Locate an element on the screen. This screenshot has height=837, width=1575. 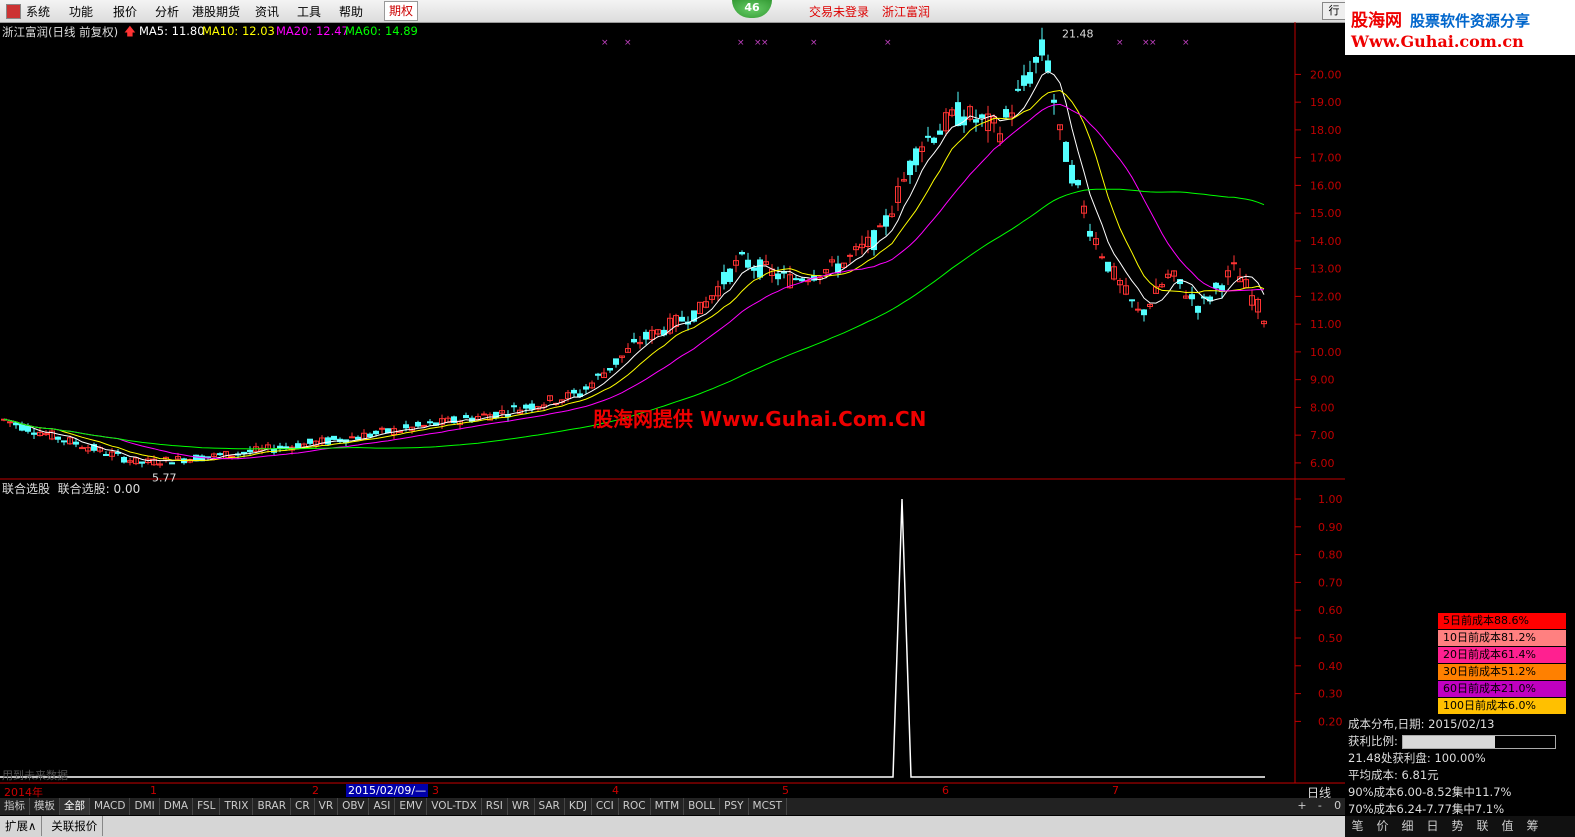
indicator-tab: CCI is located at coordinates (605, 806).